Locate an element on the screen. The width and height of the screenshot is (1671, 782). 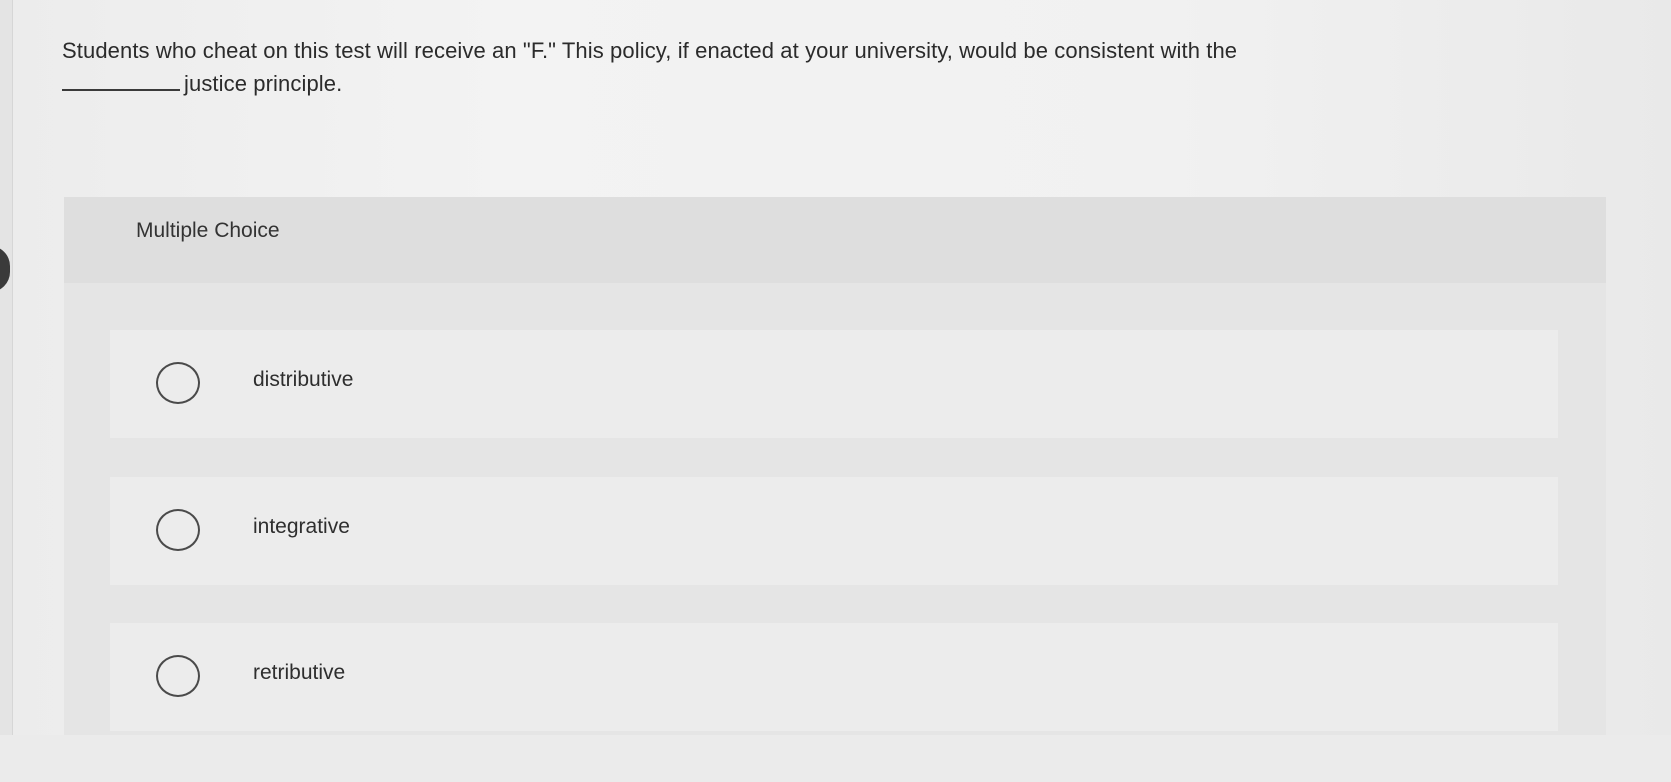
option-integrative: integrative is located at coordinates (834, 531).